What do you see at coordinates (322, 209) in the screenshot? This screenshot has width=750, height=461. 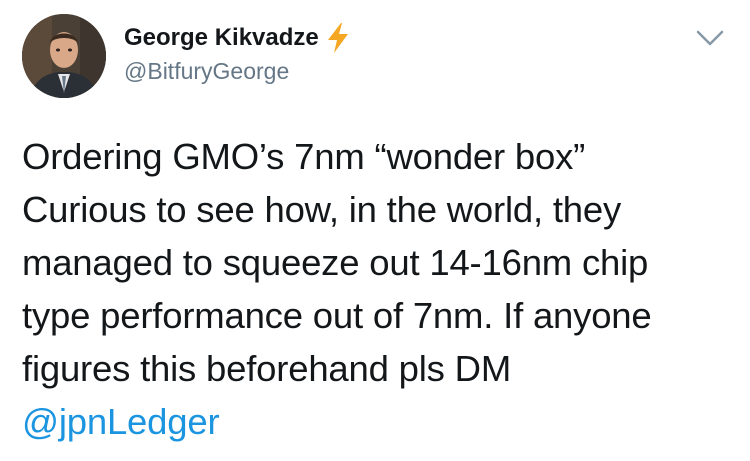 I see `tweet-text-line: Curious to see how, in the world, they` at bounding box center [322, 209].